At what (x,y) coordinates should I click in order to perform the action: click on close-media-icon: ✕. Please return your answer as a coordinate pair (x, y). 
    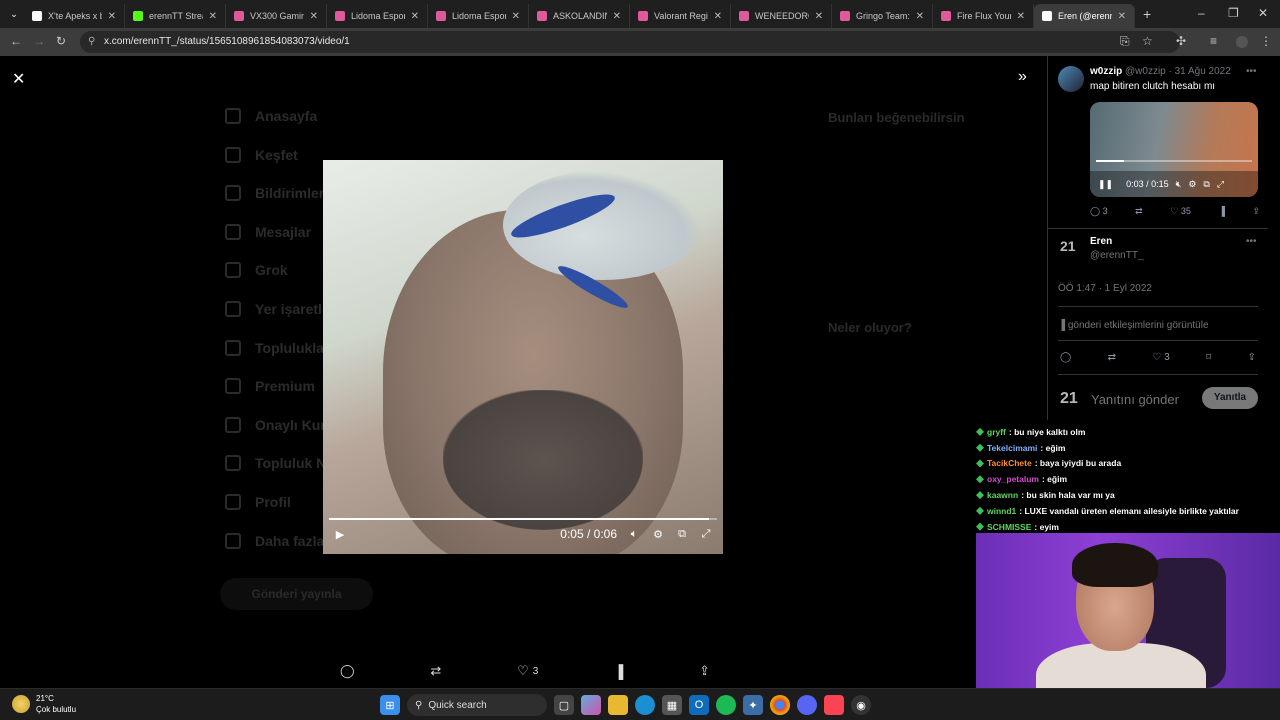
    Looking at the image, I should click on (18, 79).